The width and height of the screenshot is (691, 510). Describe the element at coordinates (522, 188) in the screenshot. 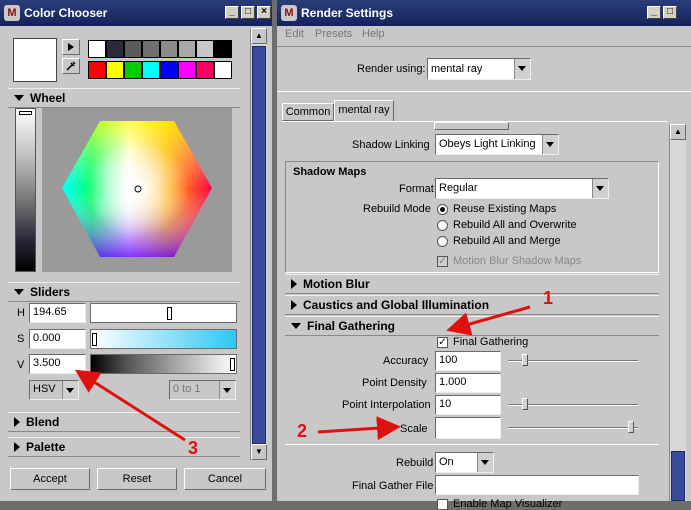

I see `format-select: Regular` at that location.